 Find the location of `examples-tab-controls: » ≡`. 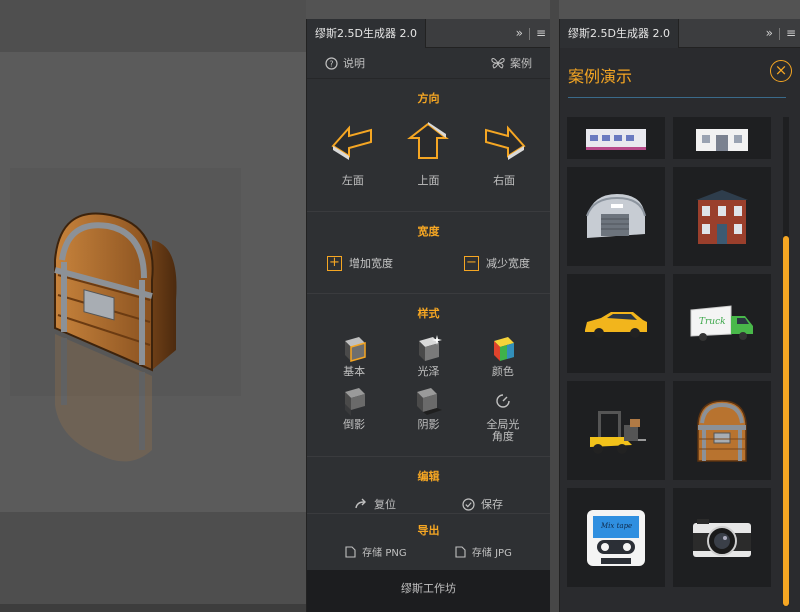

examples-tab-controls: » ≡ is located at coordinates (781, 33).